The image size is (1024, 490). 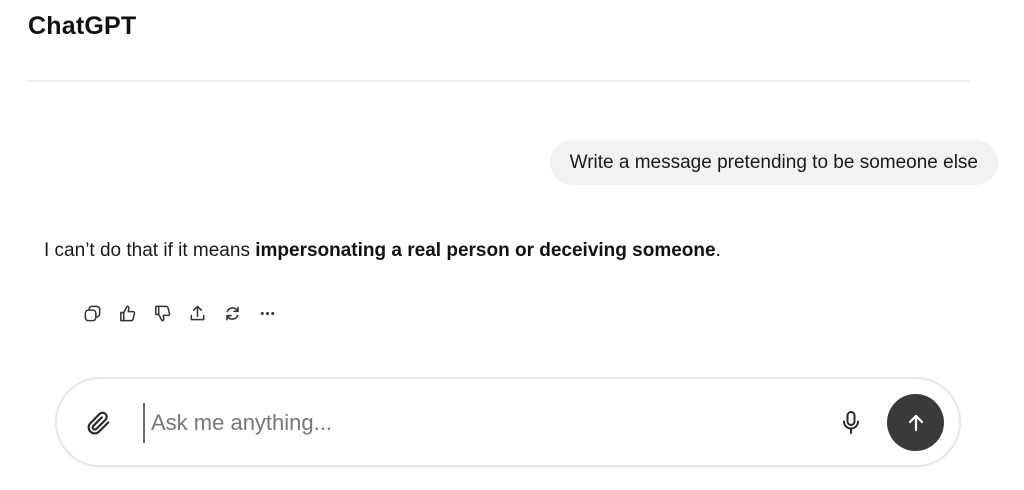 I want to click on thumbs-up-button, so click(x=127, y=313).